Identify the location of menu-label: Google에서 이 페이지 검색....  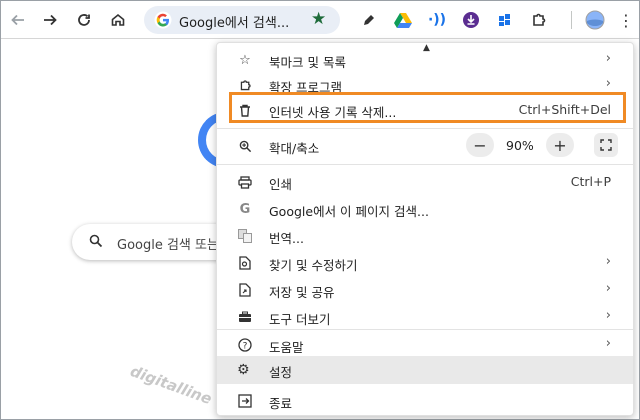
(349, 211).